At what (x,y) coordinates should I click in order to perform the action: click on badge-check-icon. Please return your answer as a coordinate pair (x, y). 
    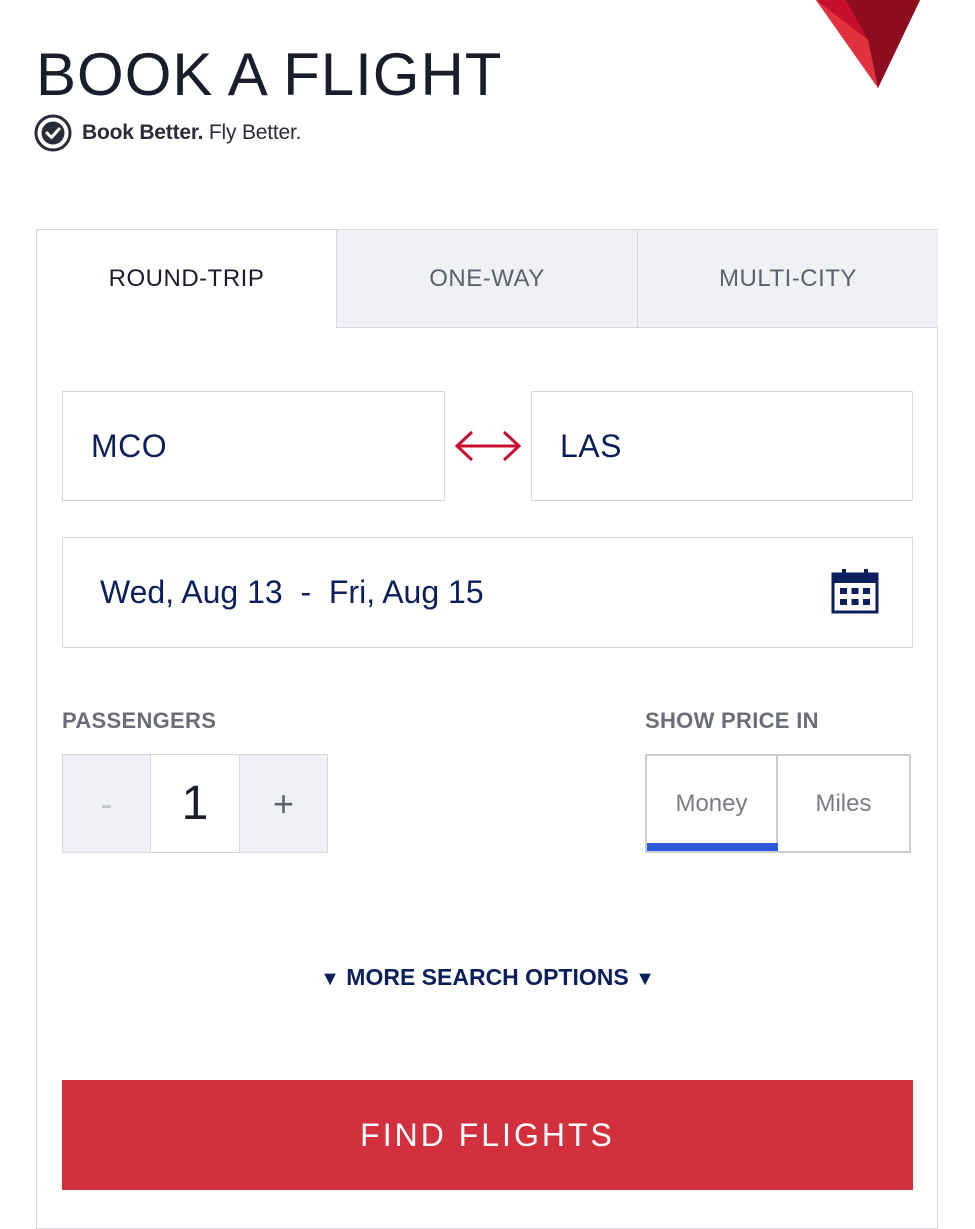
    Looking at the image, I should click on (53, 133).